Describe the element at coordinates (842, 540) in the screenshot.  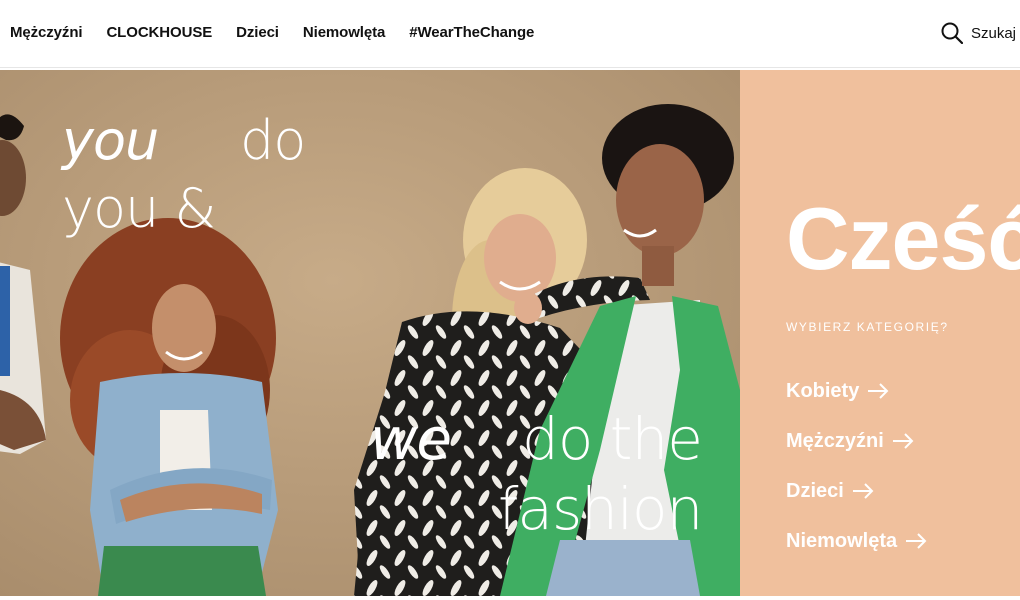
I see `category-label: Niemowlęta` at that location.